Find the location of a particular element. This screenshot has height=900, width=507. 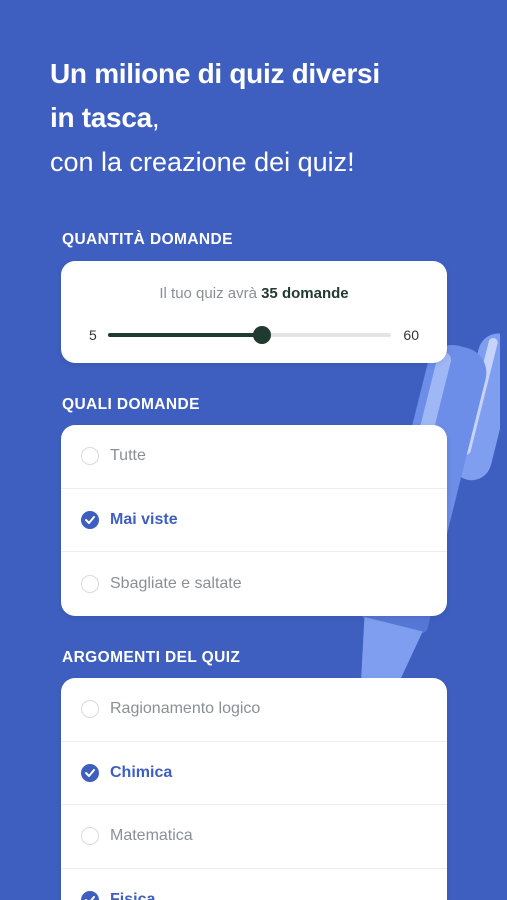

quantity-section-title: QUANTITÀ DOMANDE is located at coordinates (147, 239).